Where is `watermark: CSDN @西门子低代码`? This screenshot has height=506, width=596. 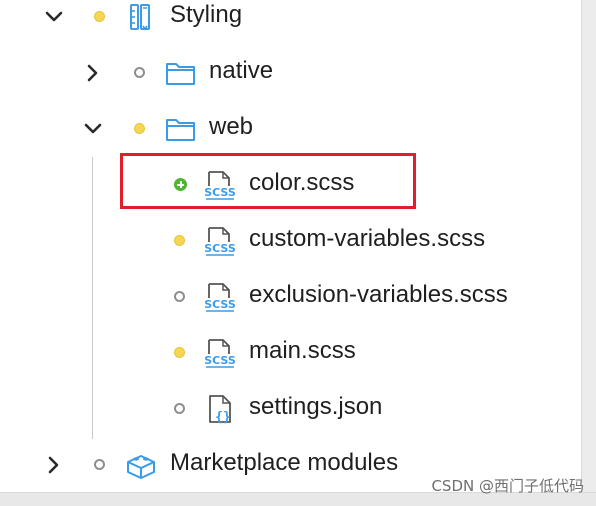
watermark: CSDN @西门子低代码 is located at coordinates (507, 486).